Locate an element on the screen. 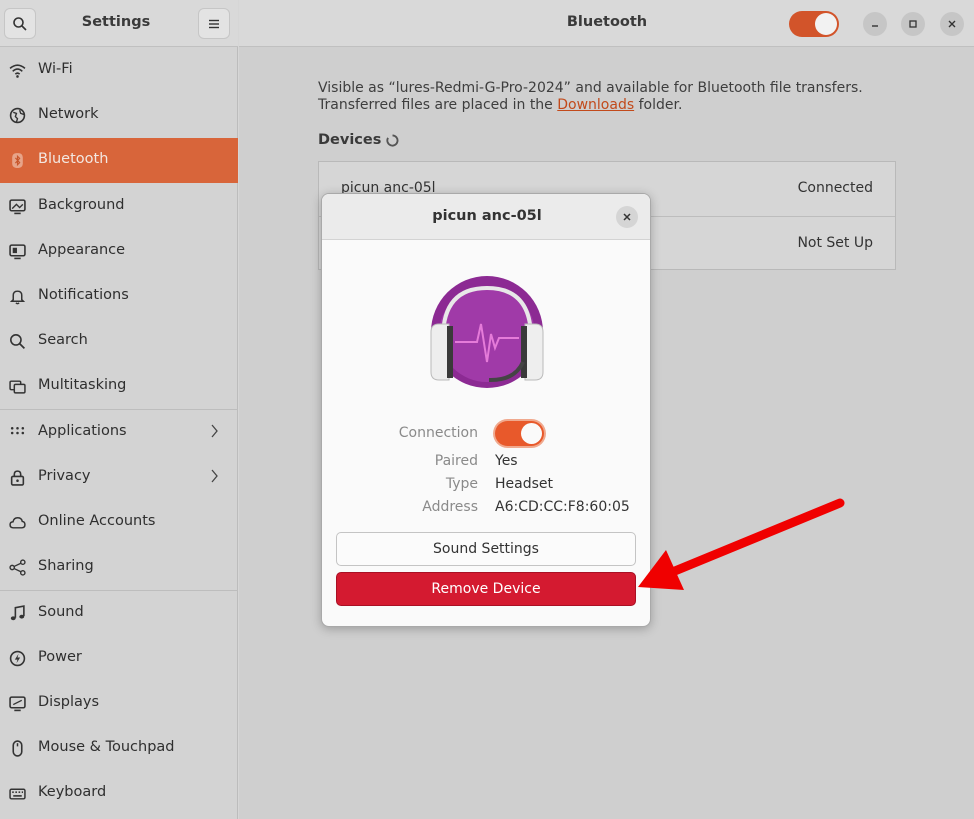  type-label: Type is located at coordinates (461, 484).